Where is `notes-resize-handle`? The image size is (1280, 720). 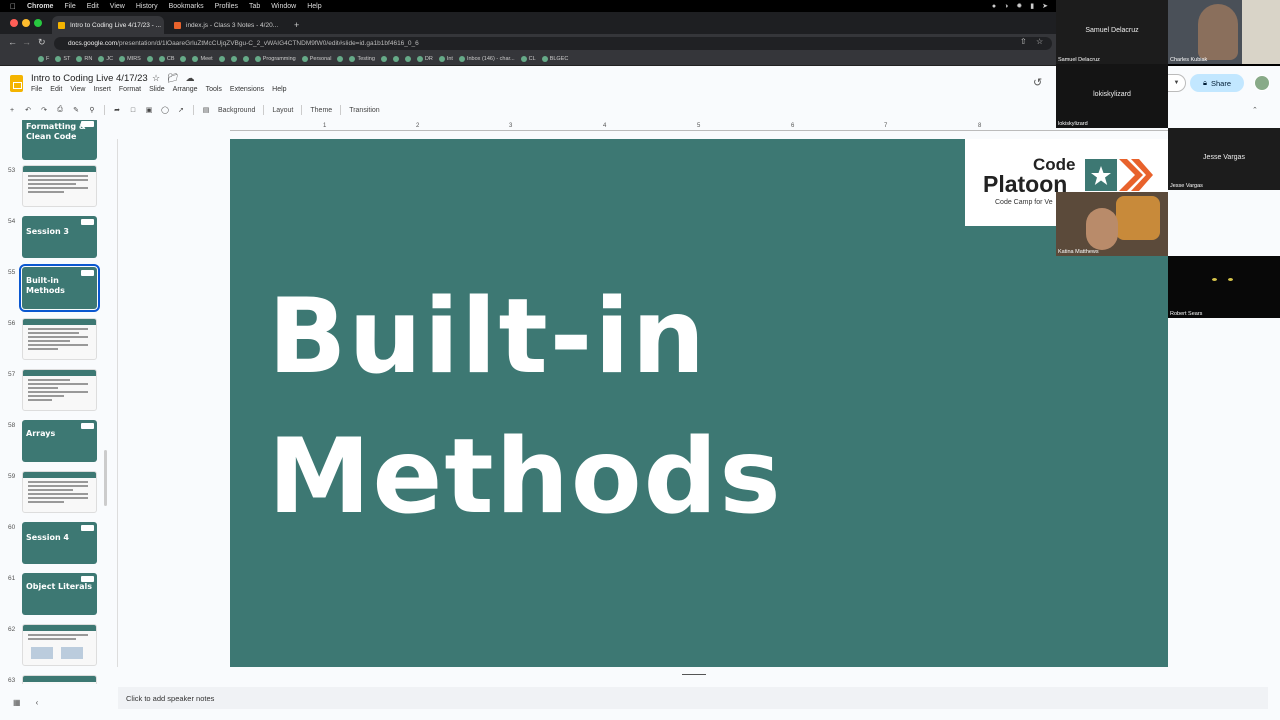 notes-resize-handle is located at coordinates (694, 674).